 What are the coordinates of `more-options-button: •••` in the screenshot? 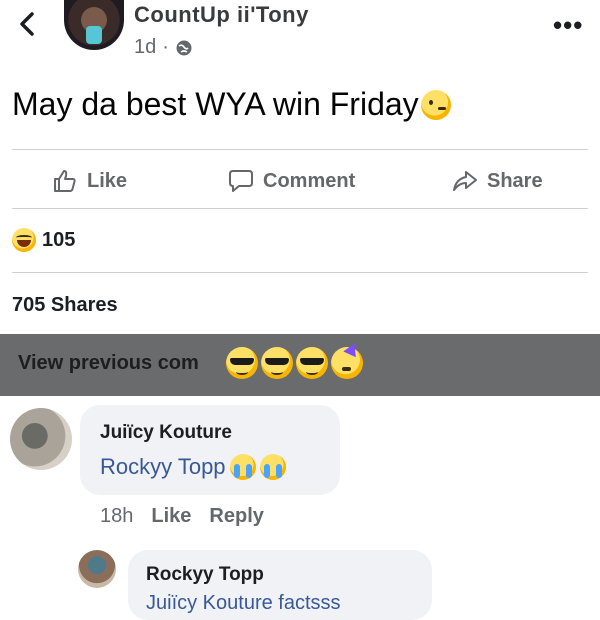 It's located at (568, 25).